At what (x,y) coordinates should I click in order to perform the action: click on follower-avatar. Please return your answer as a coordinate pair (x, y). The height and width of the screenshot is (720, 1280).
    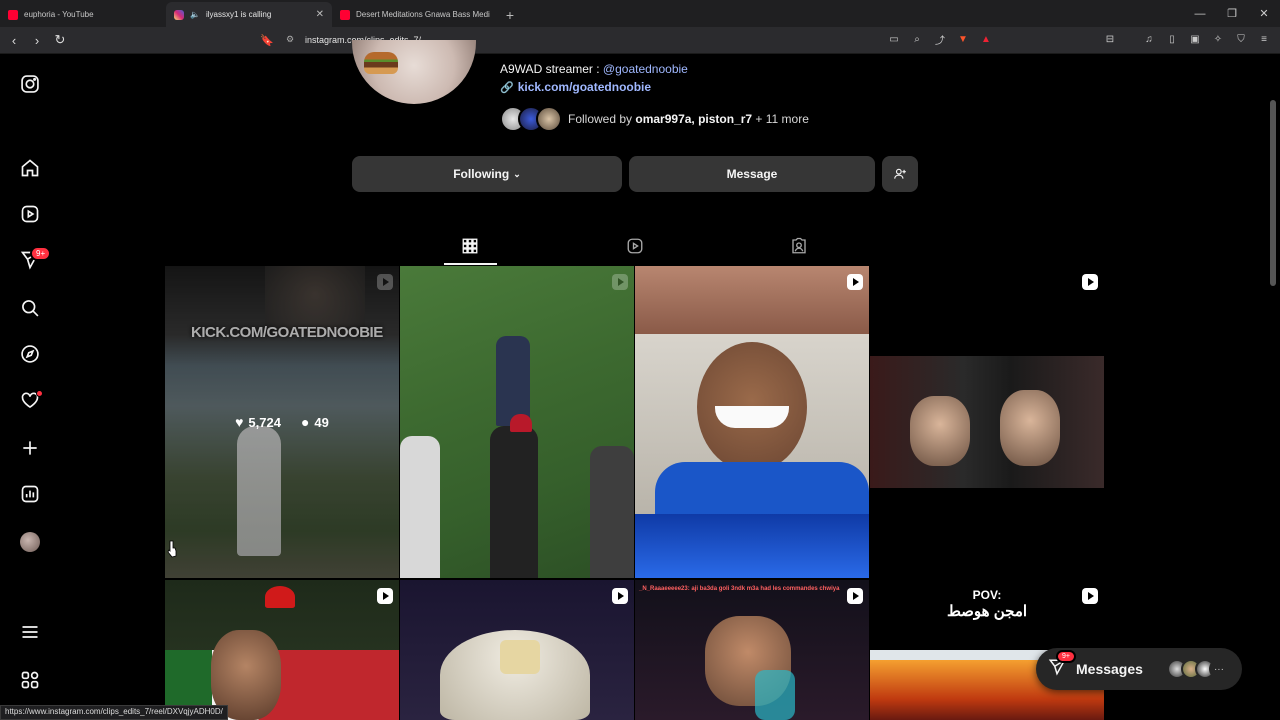
    Looking at the image, I should click on (549, 119).